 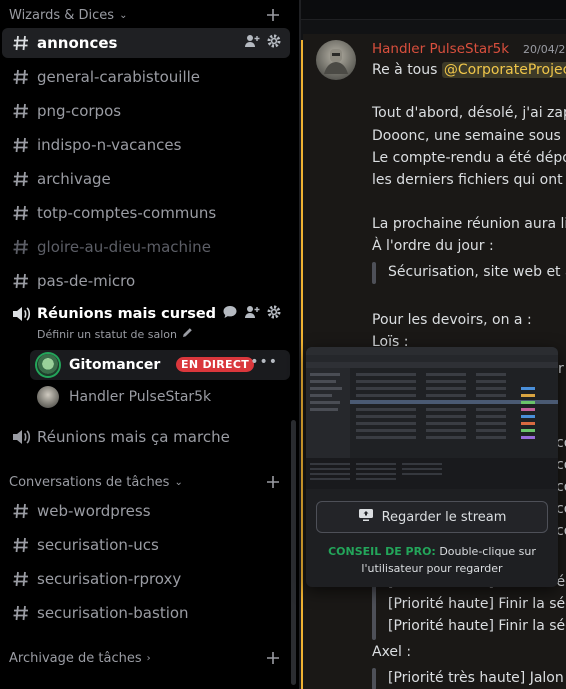 What do you see at coordinates (215, 364) in the screenshot?
I see `live-badge: EN DIRECT` at bounding box center [215, 364].